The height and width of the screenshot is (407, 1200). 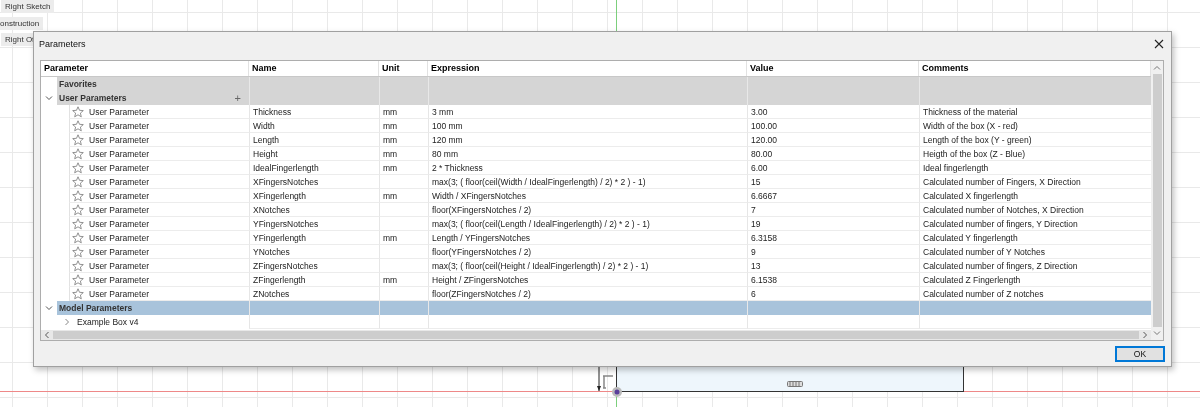 I want to click on group-label: User Parameters, so click(x=93, y=98).